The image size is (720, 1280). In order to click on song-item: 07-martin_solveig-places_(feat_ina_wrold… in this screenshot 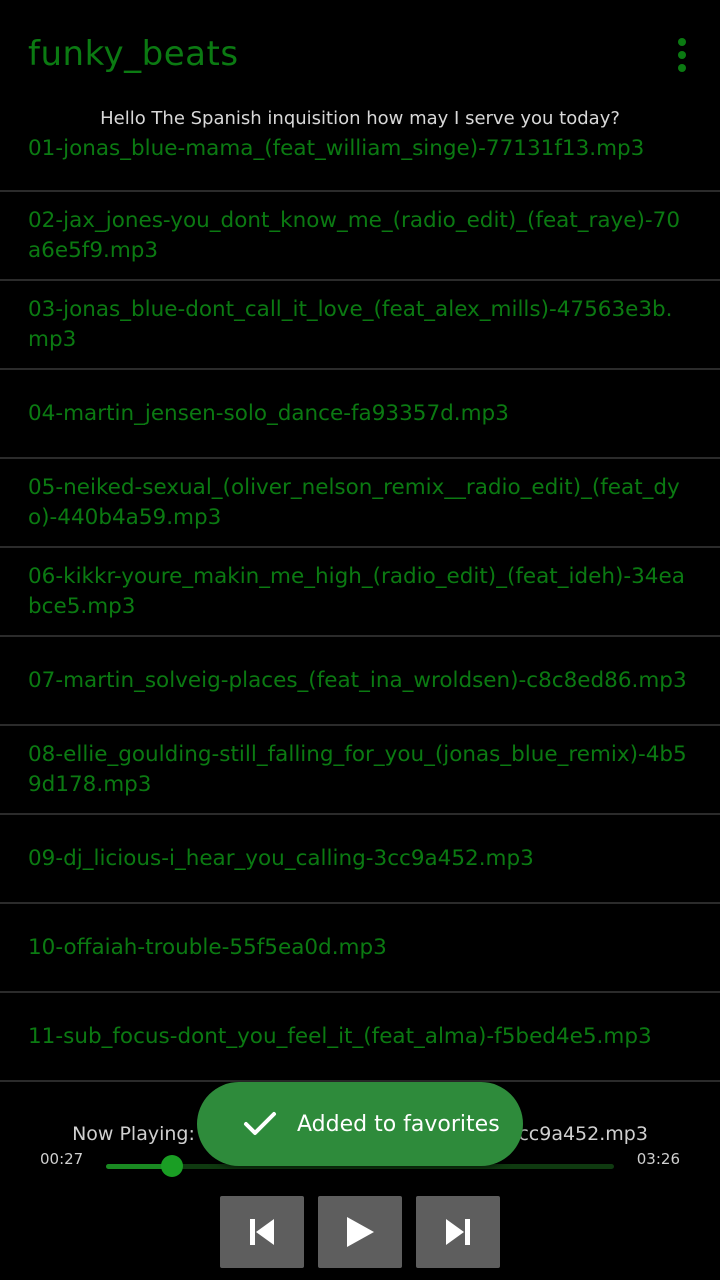, I will do `click(360, 681)`.